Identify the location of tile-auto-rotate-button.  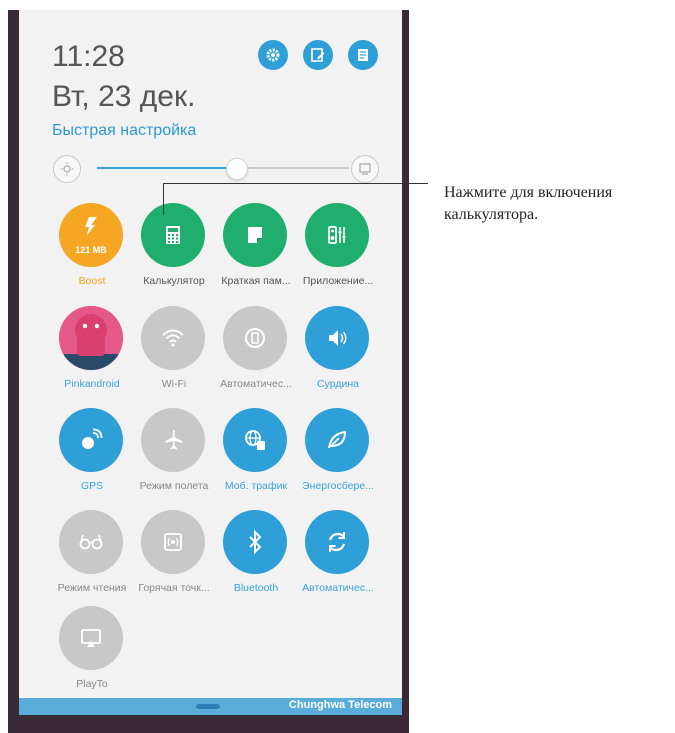
(255, 338).